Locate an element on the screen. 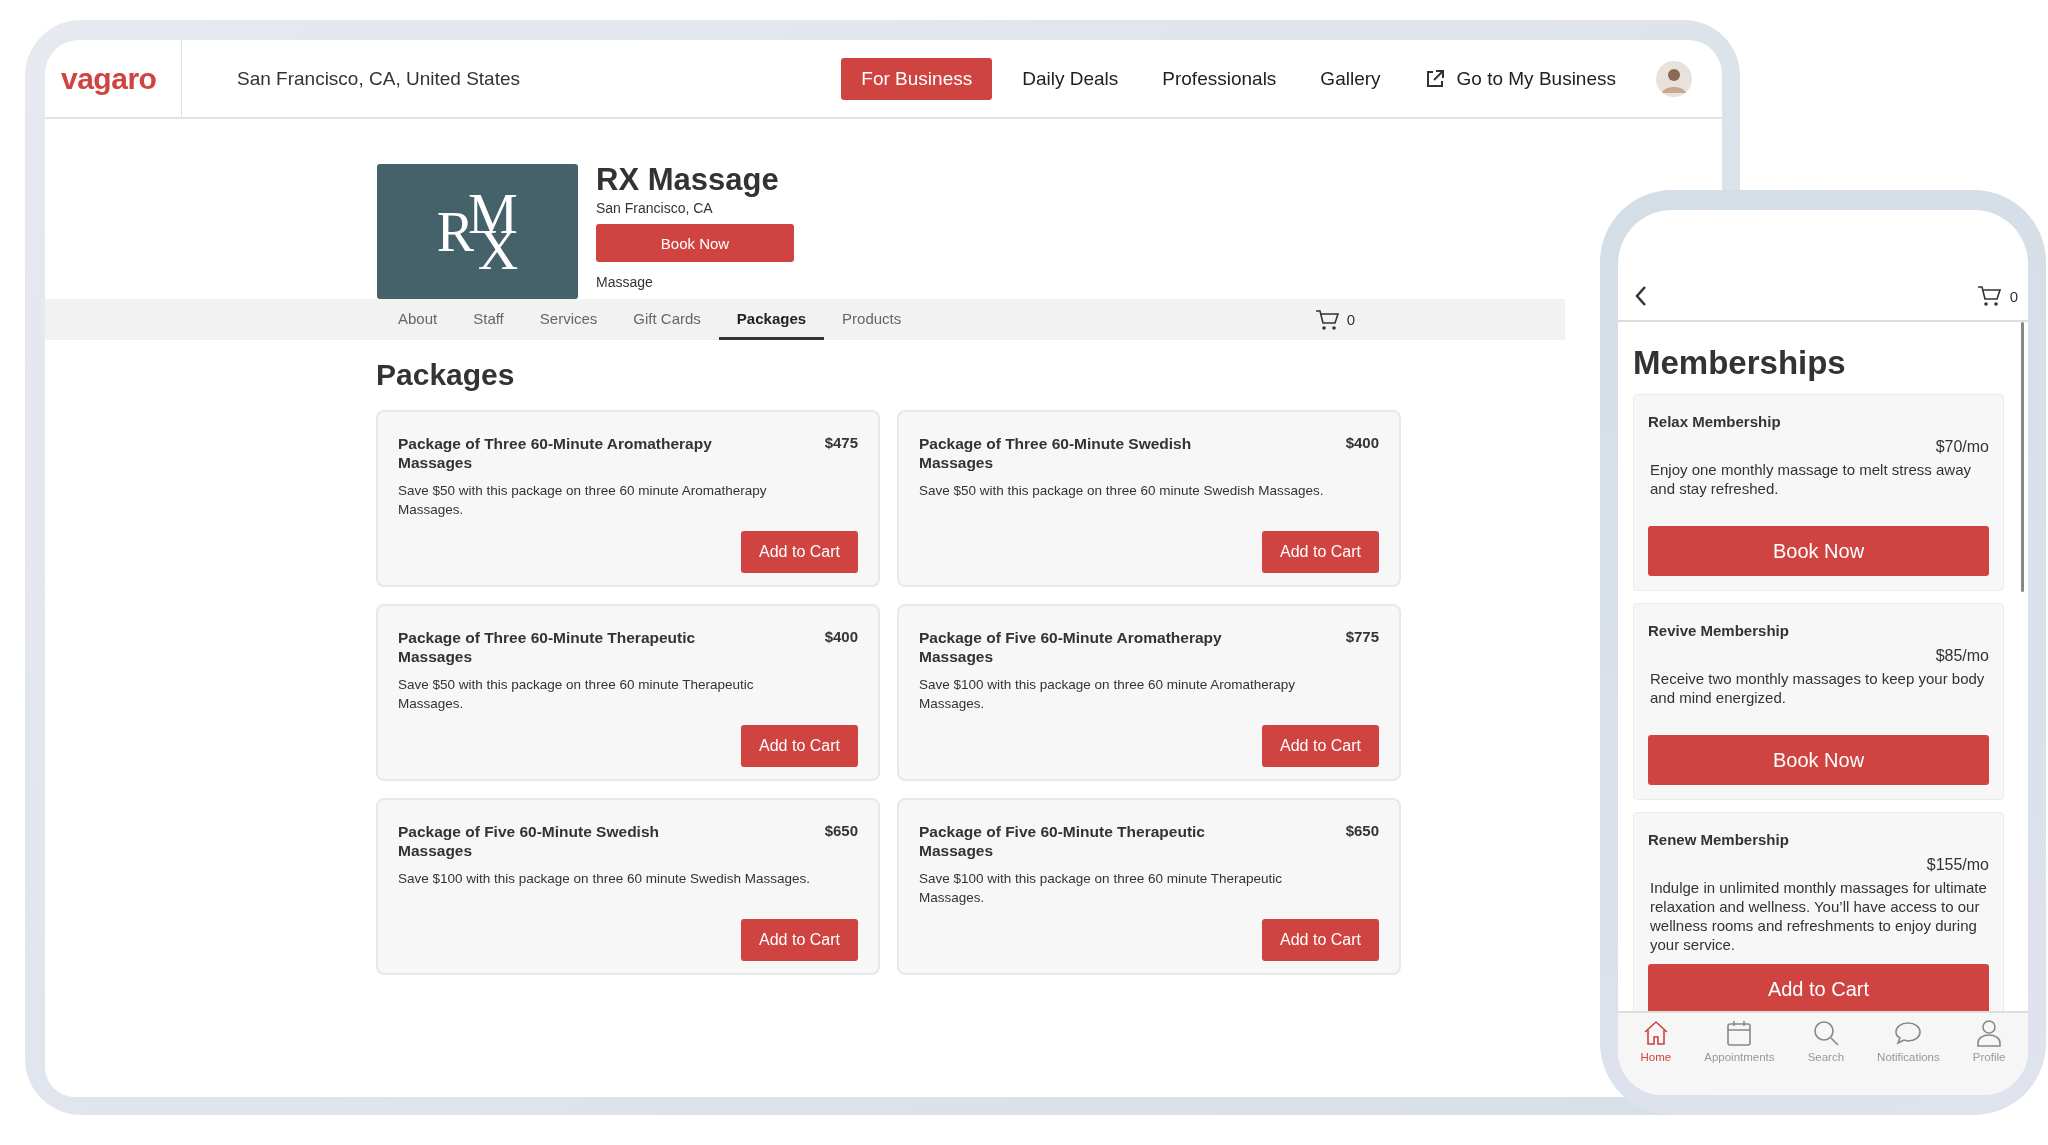 The image size is (2048, 1145). membership-name: Revive Membership is located at coordinates (1719, 630).